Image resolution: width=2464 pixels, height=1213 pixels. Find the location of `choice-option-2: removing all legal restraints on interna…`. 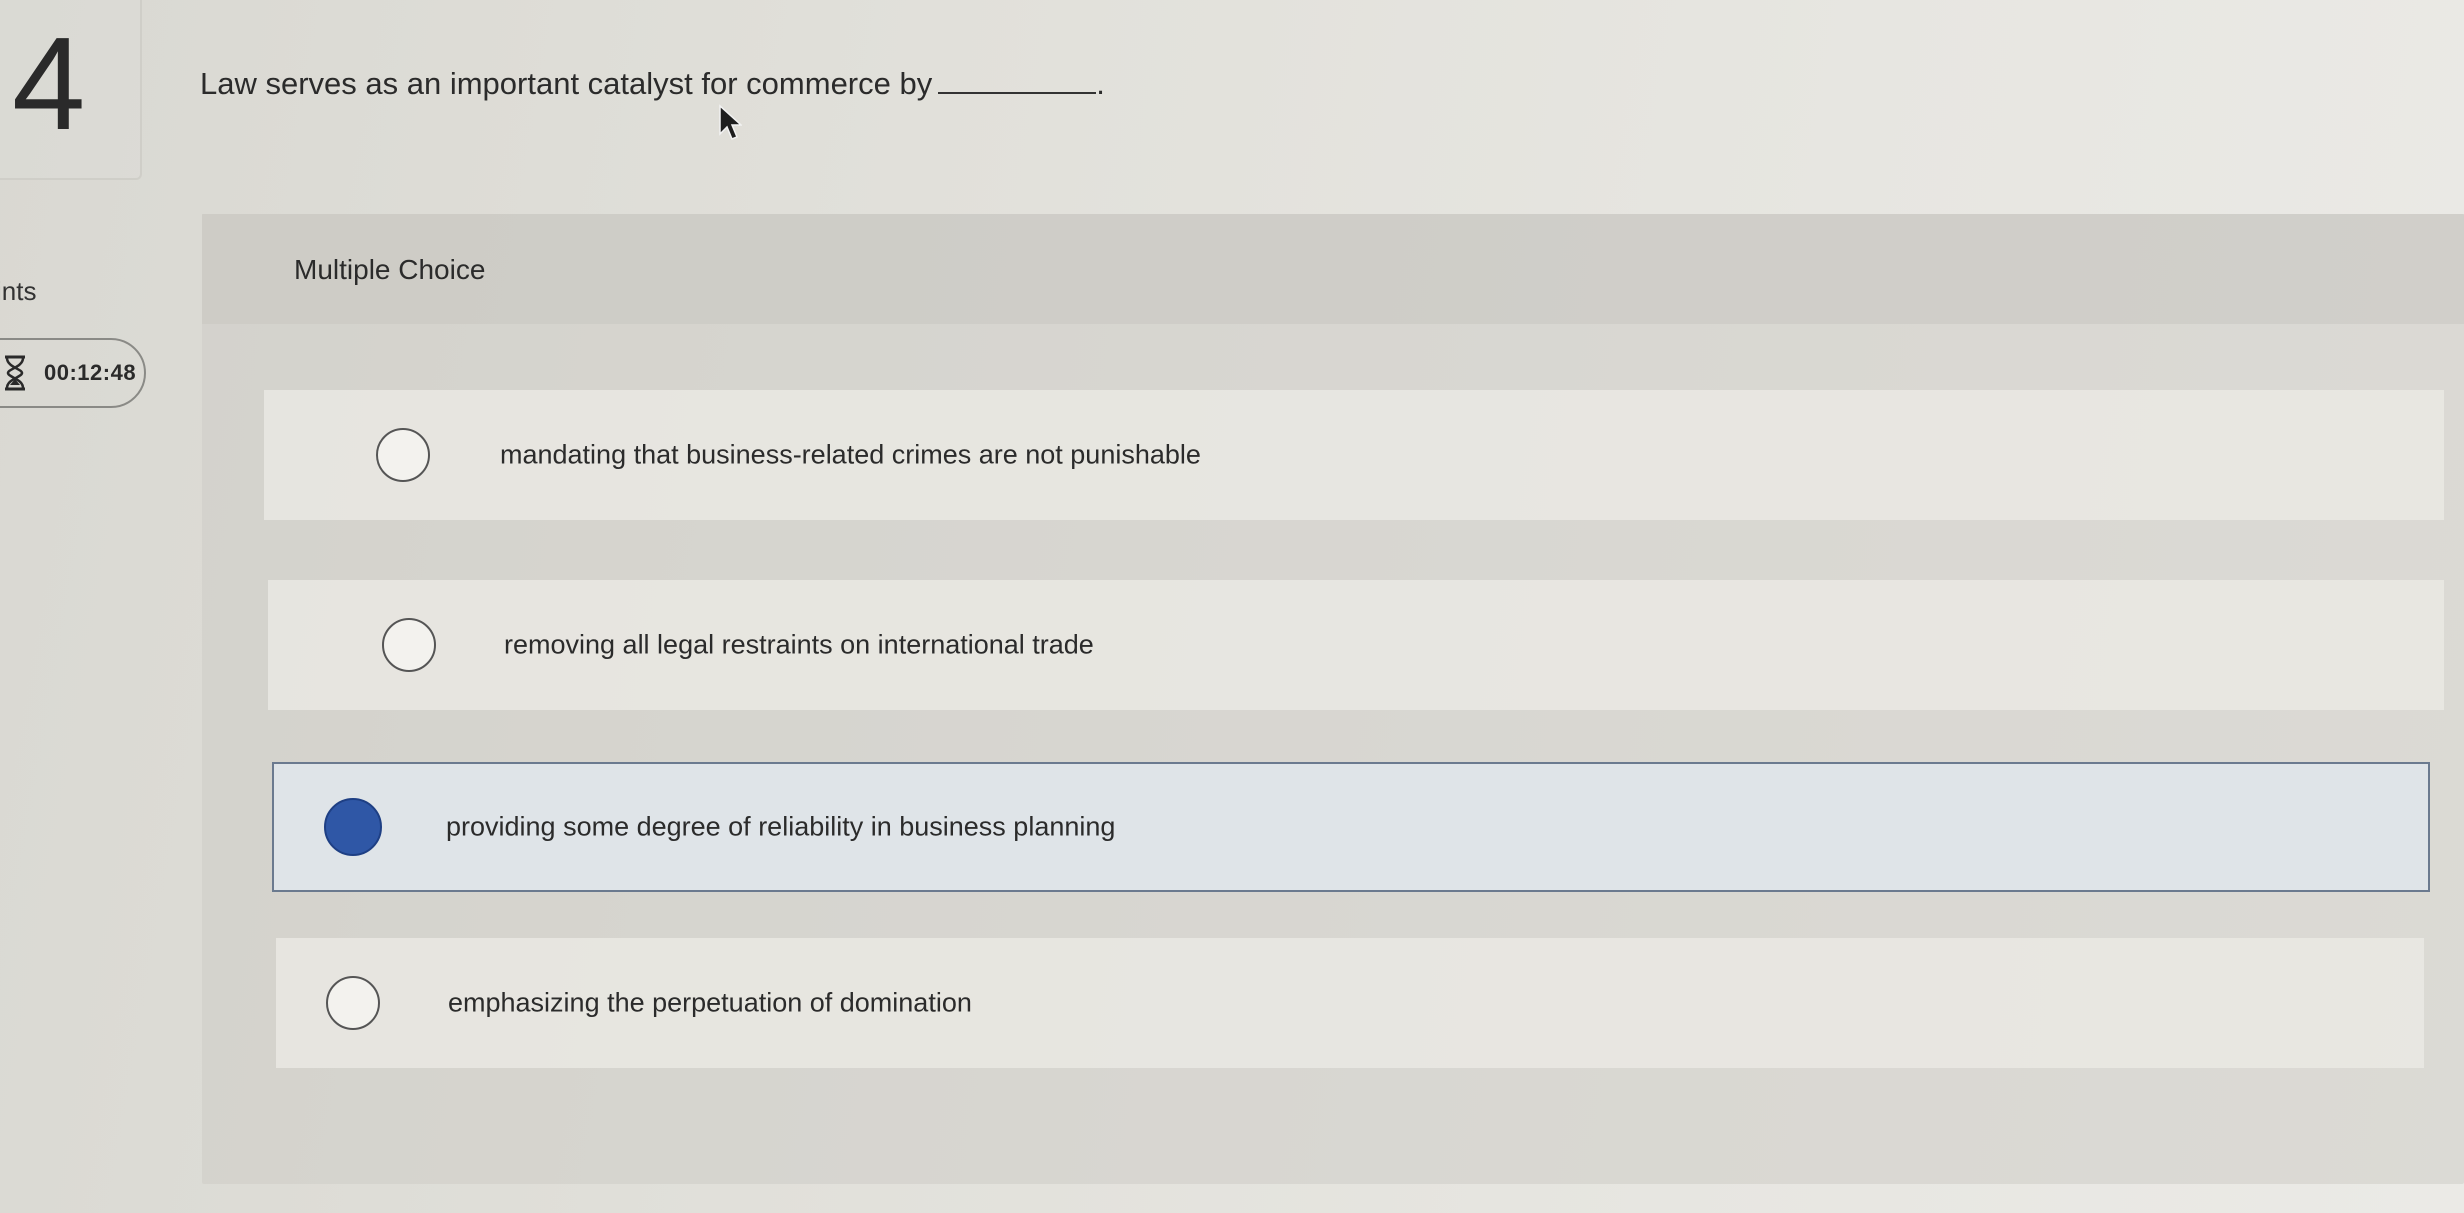

choice-option-2: removing all legal restraints on interna… is located at coordinates (1356, 645).